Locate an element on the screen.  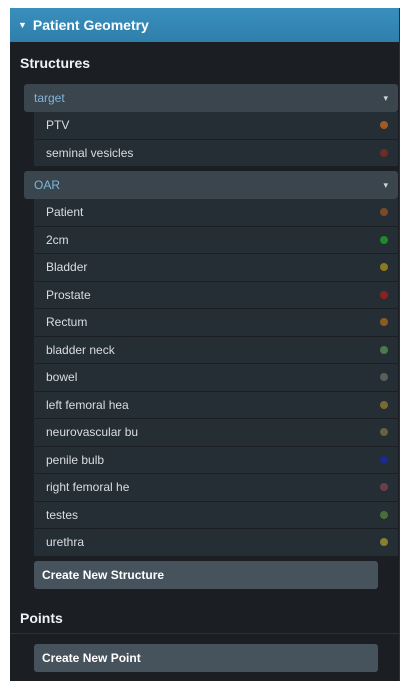
structures-title: Structures is located at coordinates (55, 63).